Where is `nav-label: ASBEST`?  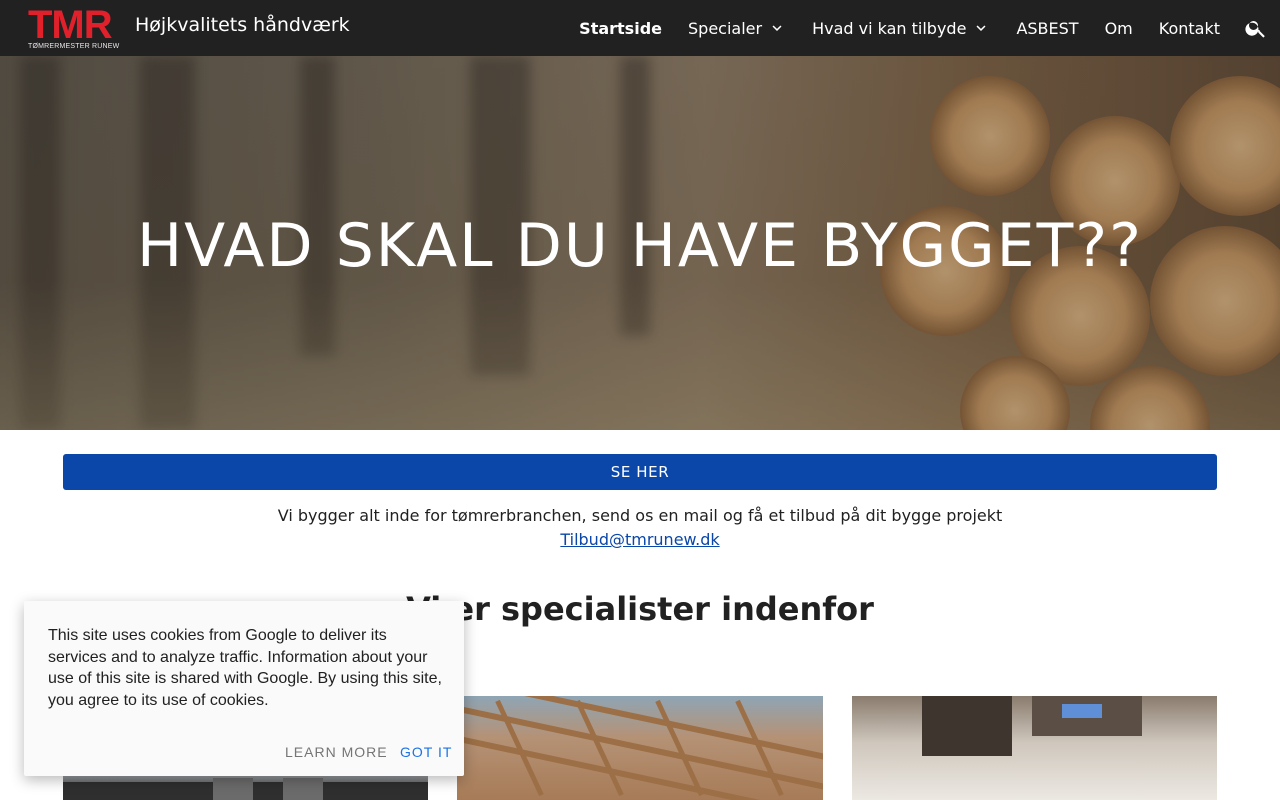 nav-label: ASBEST is located at coordinates (1047, 28).